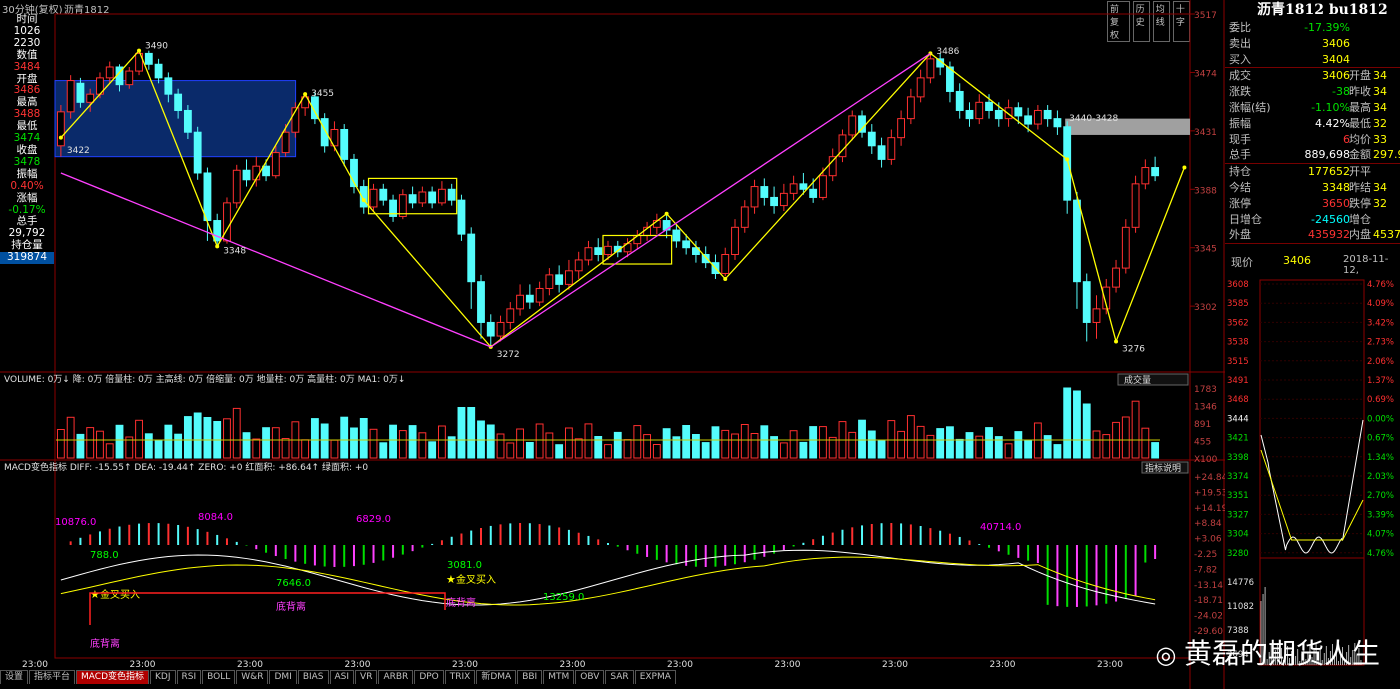 Image resolution: width=1400 pixels, height=689 pixels. I want to click on mini-right-tick: 4.76%, so click(1380, 285).